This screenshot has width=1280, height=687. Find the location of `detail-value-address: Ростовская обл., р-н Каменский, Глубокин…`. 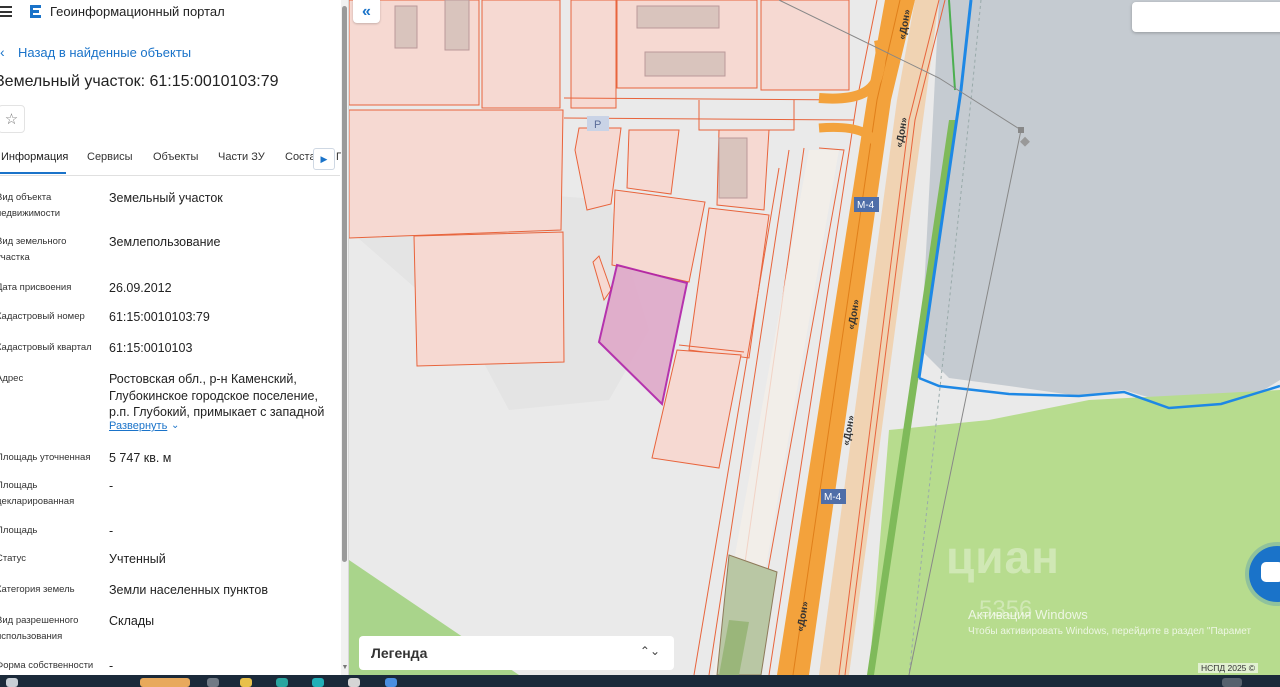

detail-value-address: Ростовская обл., р-н Каменский, Глубокин… is located at coordinates (217, 395).